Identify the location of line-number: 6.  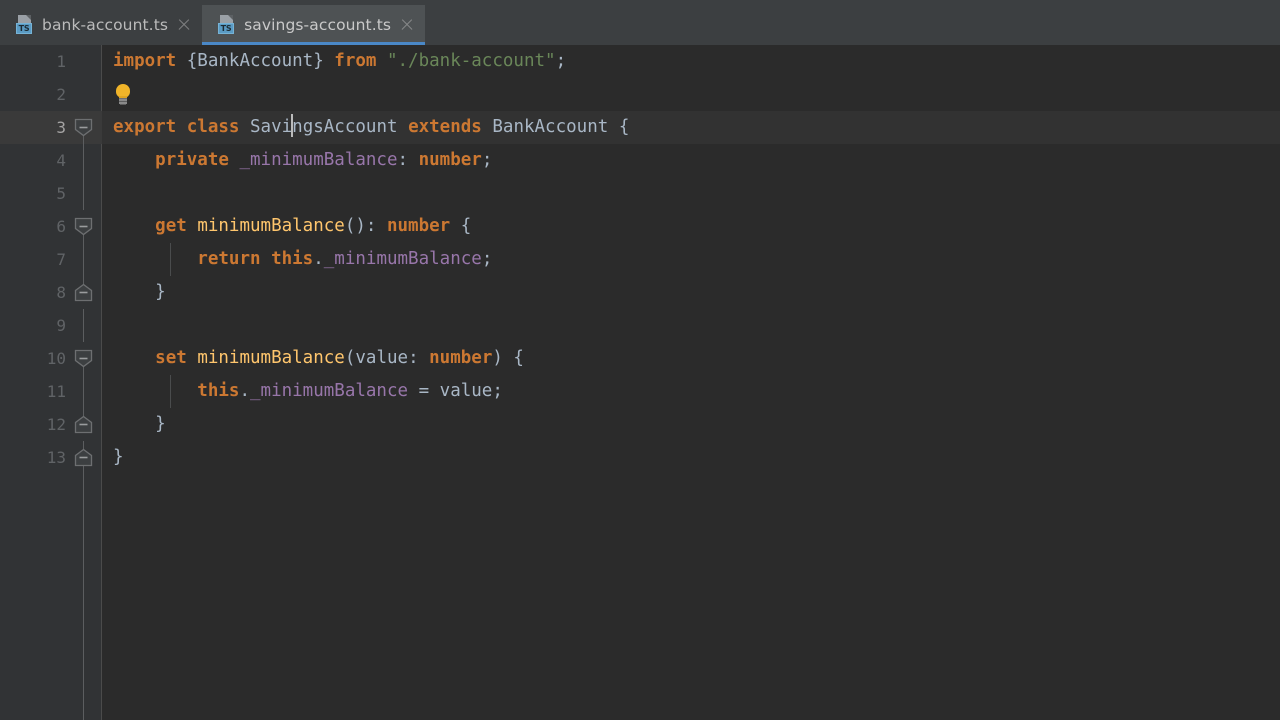
(61, 226).